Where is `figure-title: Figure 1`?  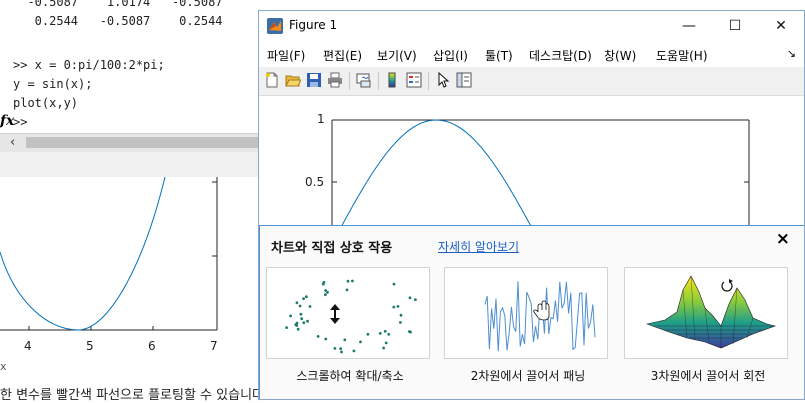
figure-title: Figure 1 is located at coordinates (313, 25).